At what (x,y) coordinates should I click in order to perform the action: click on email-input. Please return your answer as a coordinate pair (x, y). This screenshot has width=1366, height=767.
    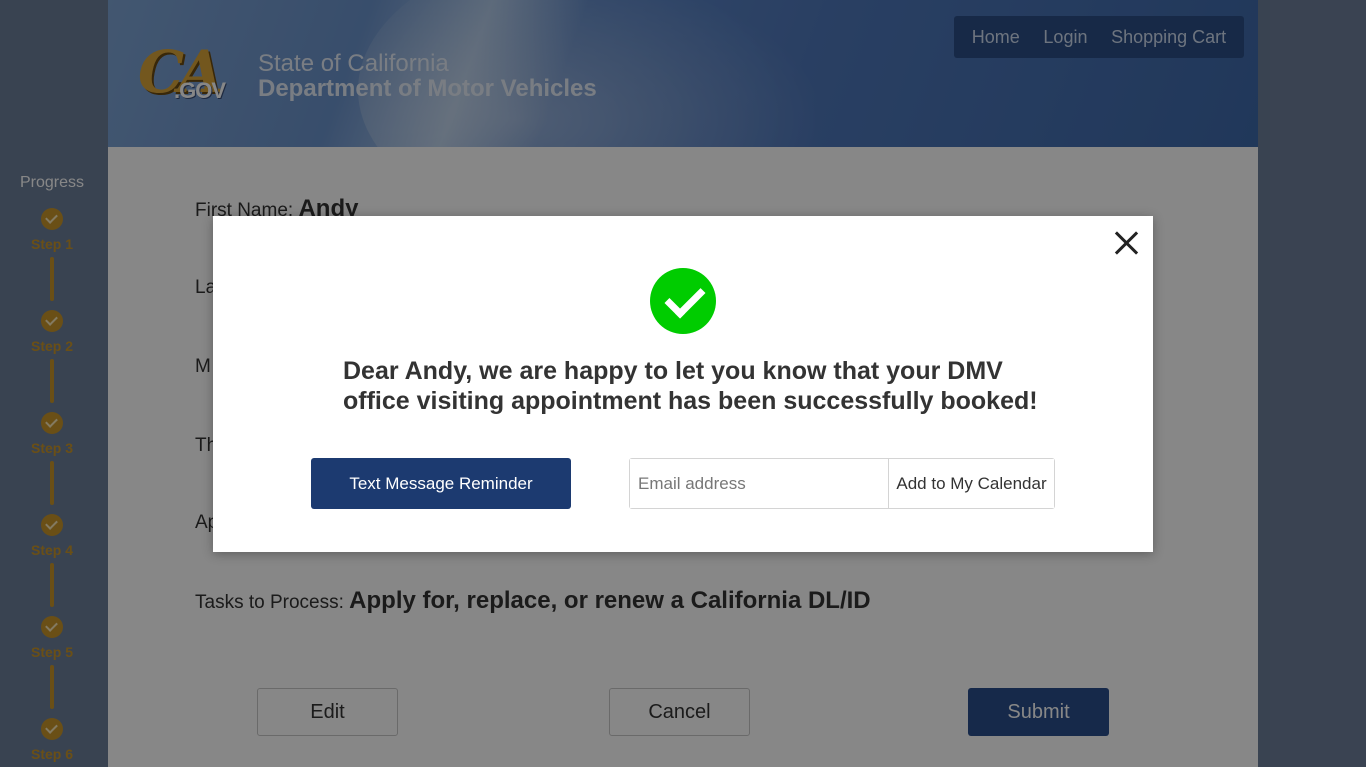
    Looking at the image, I should click on (759, 483).